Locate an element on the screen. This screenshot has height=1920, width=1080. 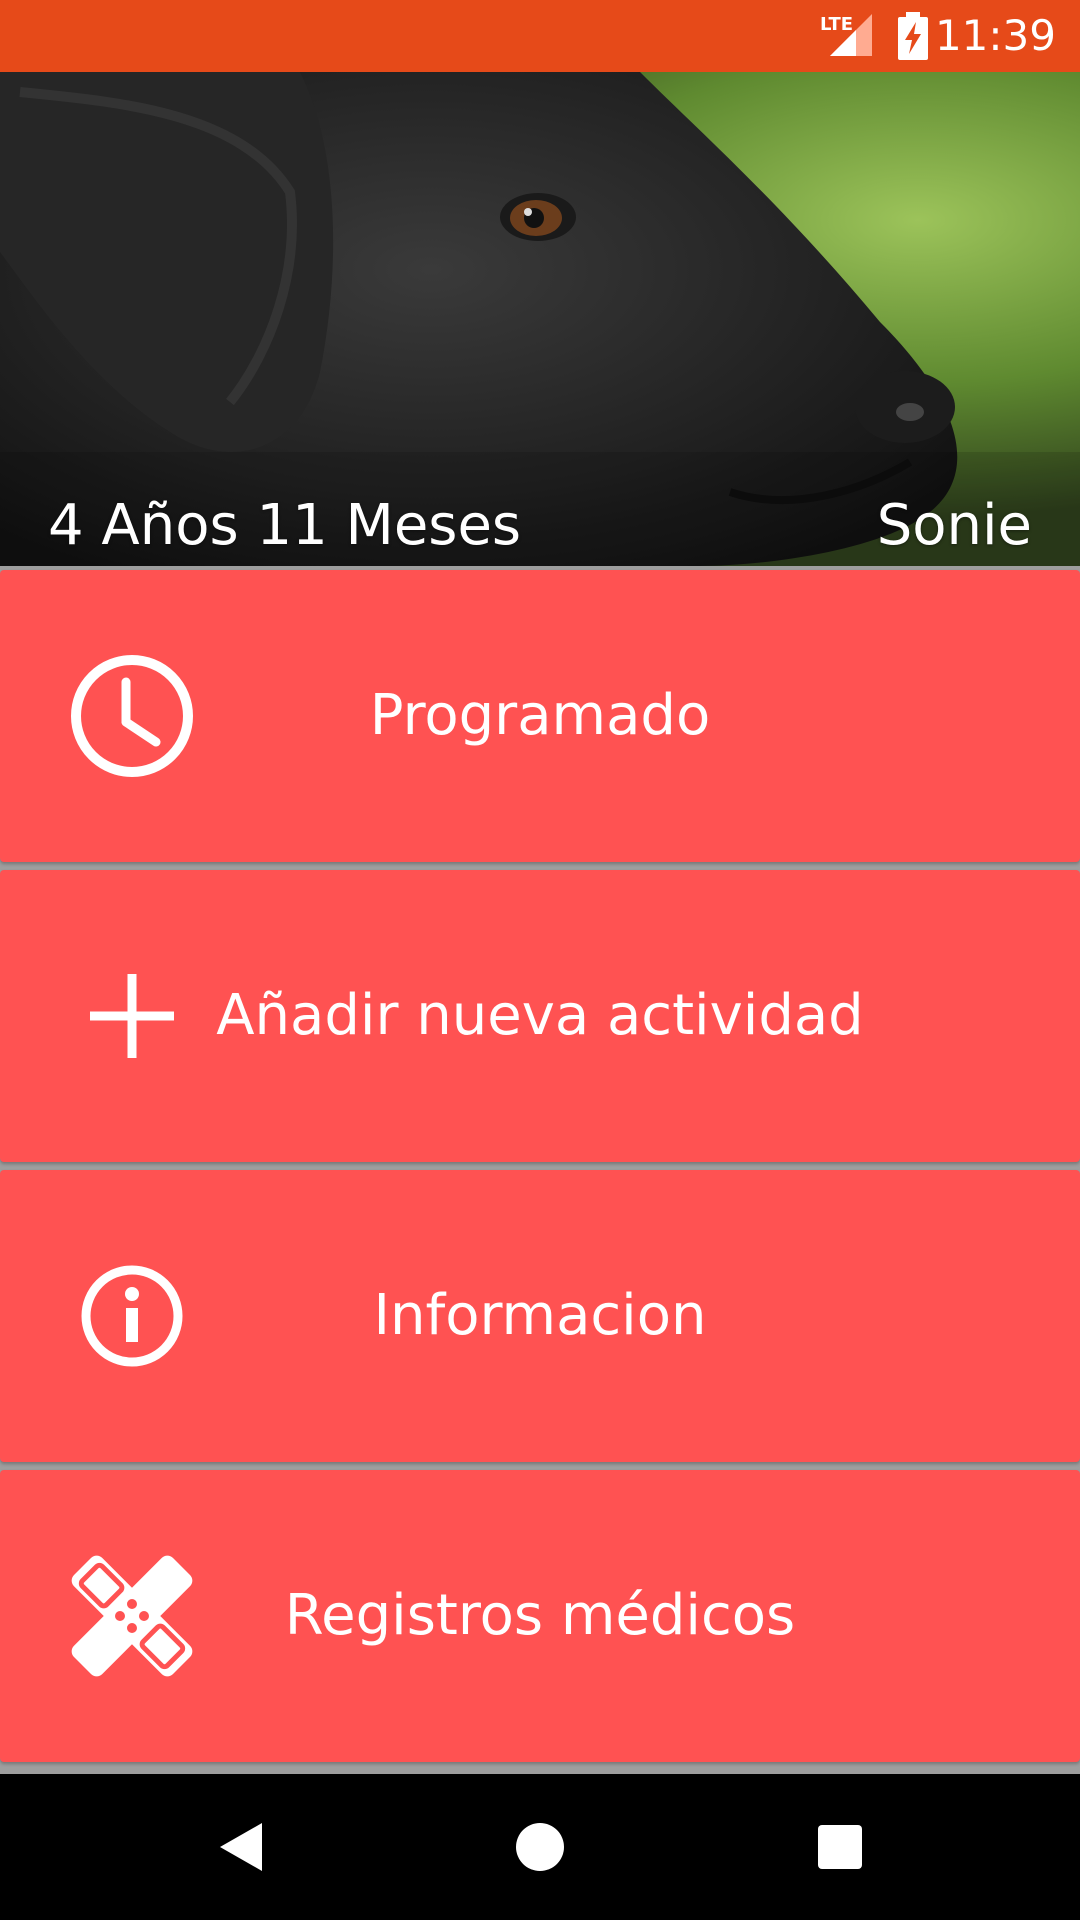
menu-item-label: Añadir nueva actividad is located at coordinates (540, 1015).